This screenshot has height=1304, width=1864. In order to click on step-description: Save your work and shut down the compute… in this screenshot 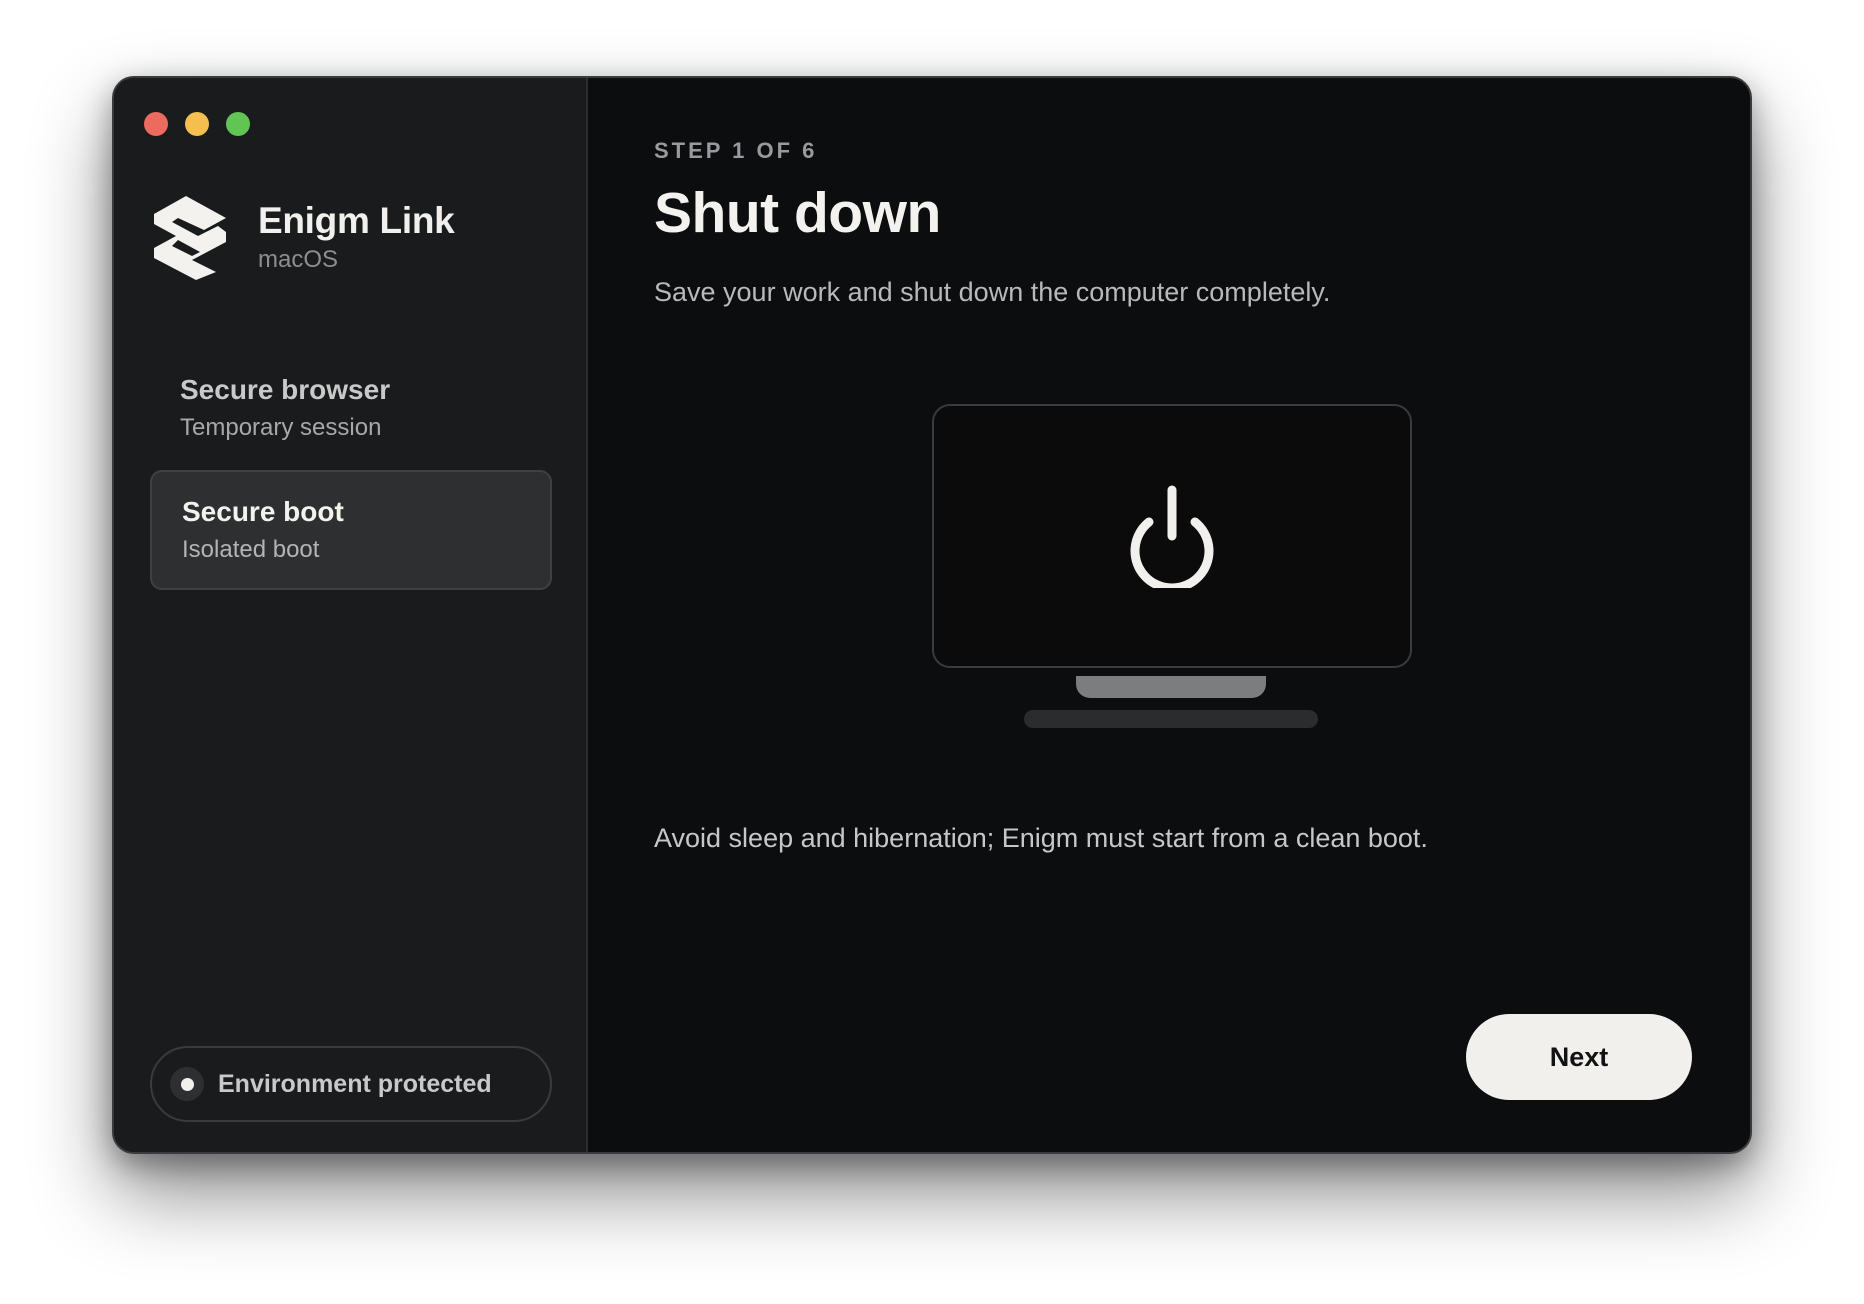, I will do `click(992, 292)`.